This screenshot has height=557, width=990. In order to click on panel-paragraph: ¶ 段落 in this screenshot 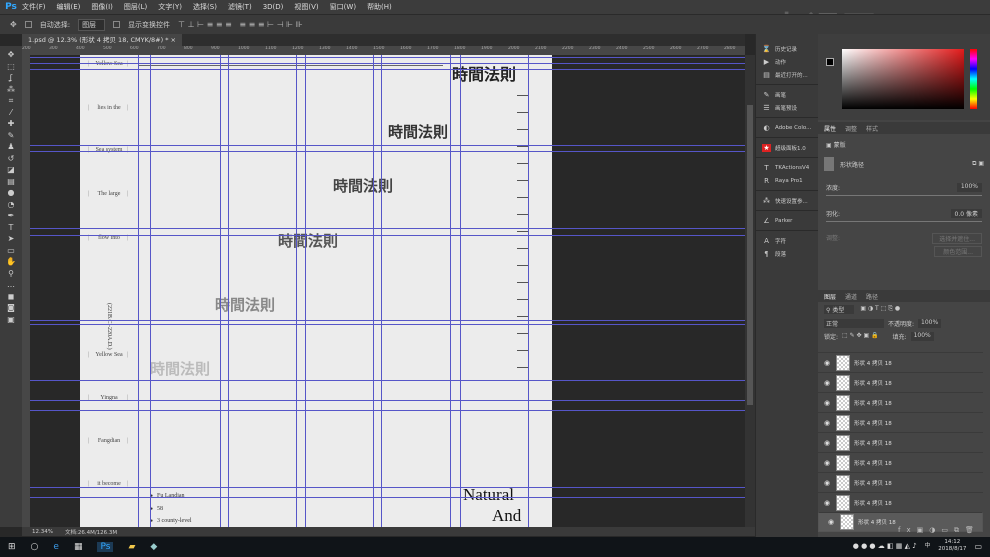, I will do `click(787, 253)`.